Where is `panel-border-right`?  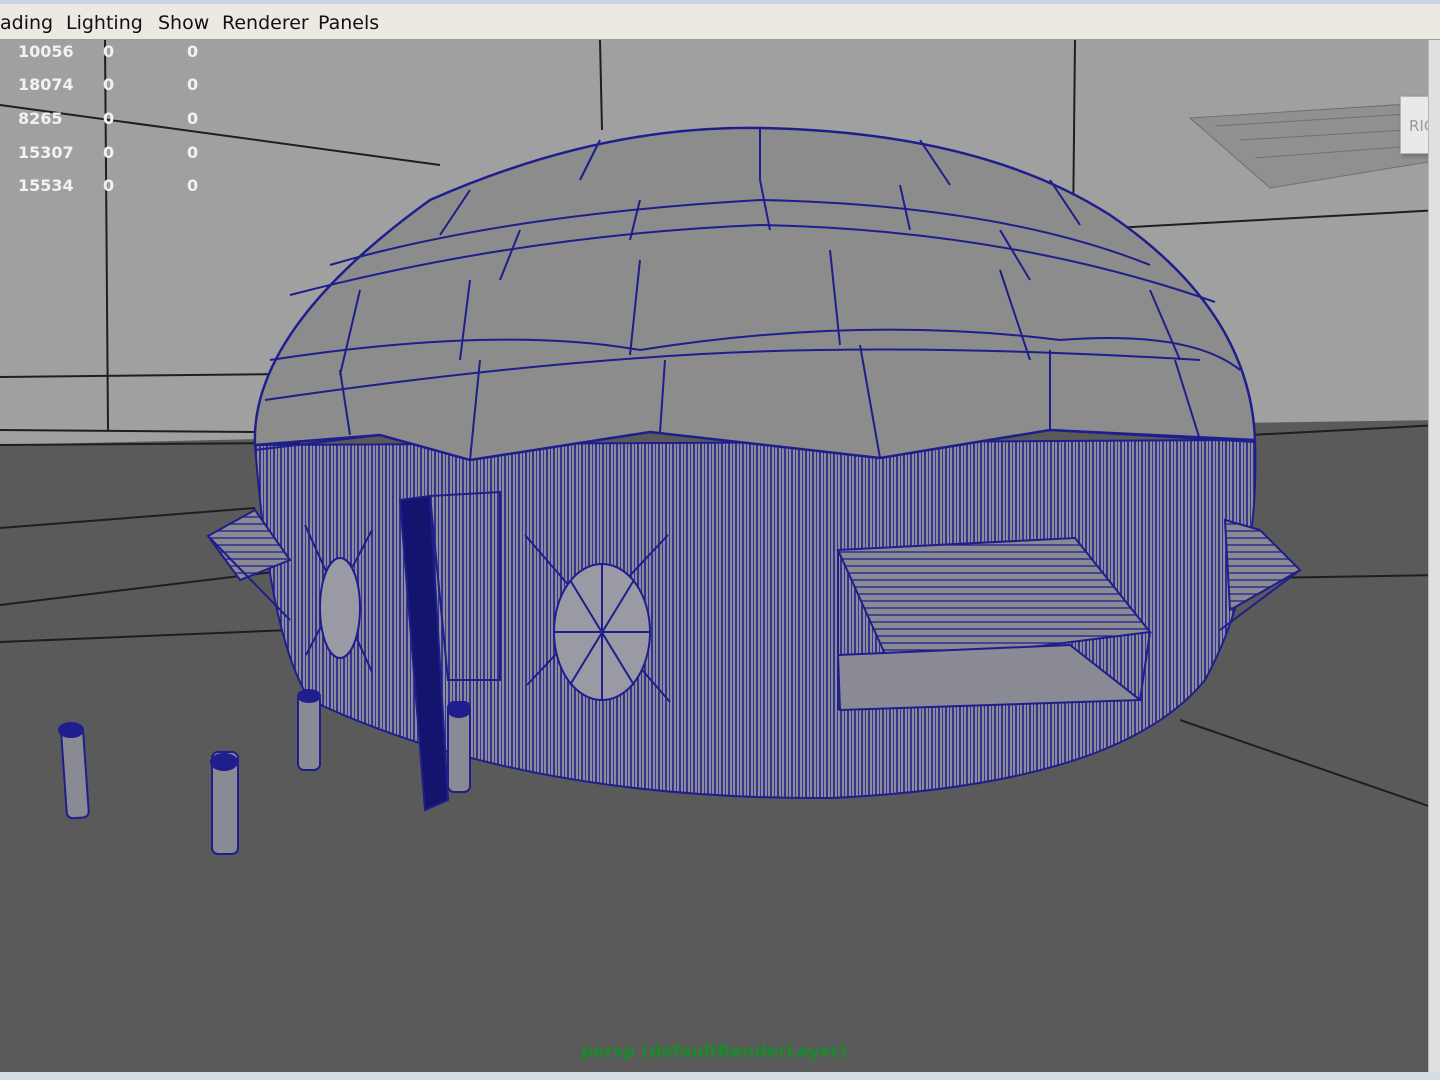 panel-border-right is located at coordinates (1434, 560).